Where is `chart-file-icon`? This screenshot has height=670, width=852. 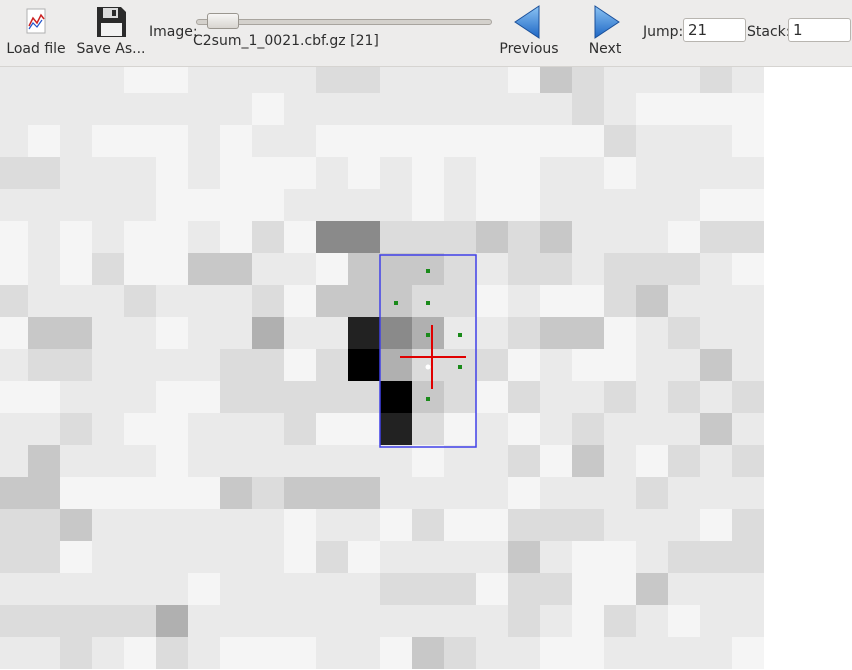
chart-file-icon is located at coordinates (36, 21).